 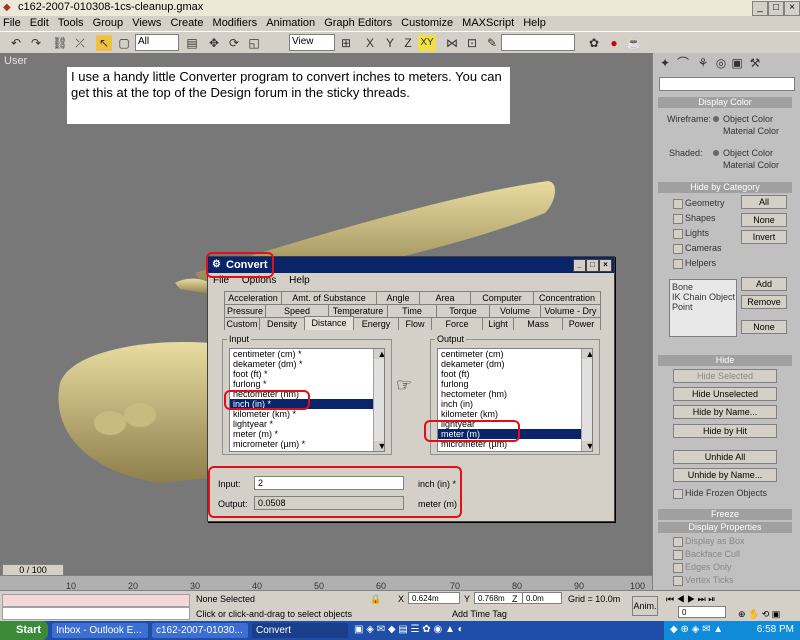 What do you see at coordinates (725, 457) in the screenshot?
I see `unhide-all-button: Unhide All` at bounding box center [725, 457].